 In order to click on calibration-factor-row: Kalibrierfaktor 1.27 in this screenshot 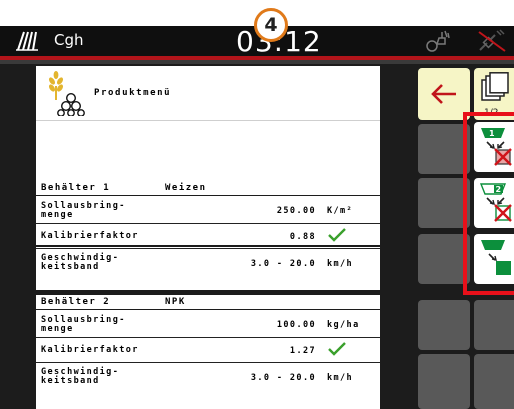, I will do `click(208, 350)`.